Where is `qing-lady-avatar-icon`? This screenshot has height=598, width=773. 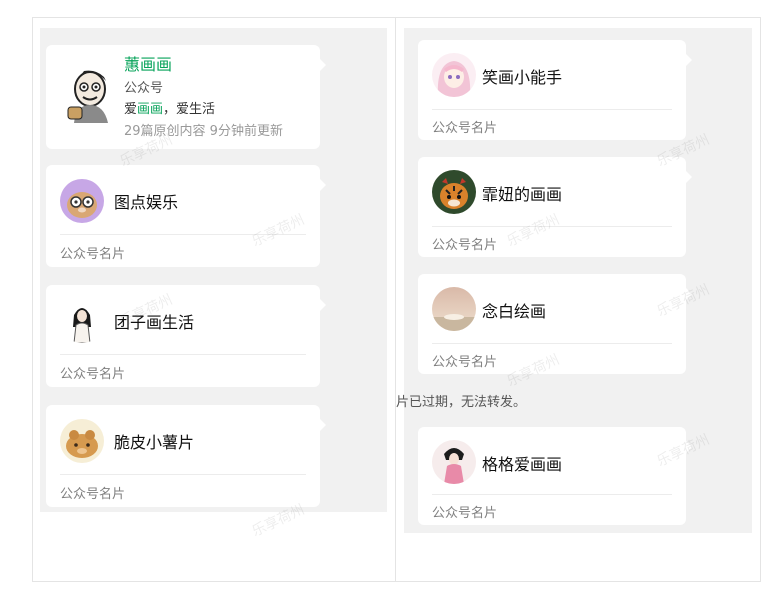 qing-lady-avatar-icon is located at coordinates (454, 462).